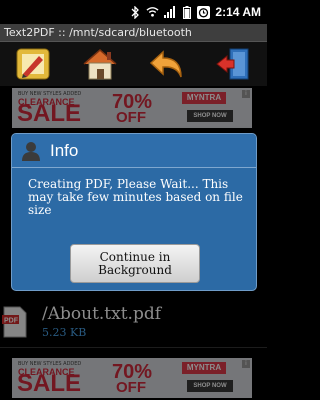  I want to click on app-title-bar: Text2PDF :: /mnt/sdcard/bluetooth, so click(133, 33).